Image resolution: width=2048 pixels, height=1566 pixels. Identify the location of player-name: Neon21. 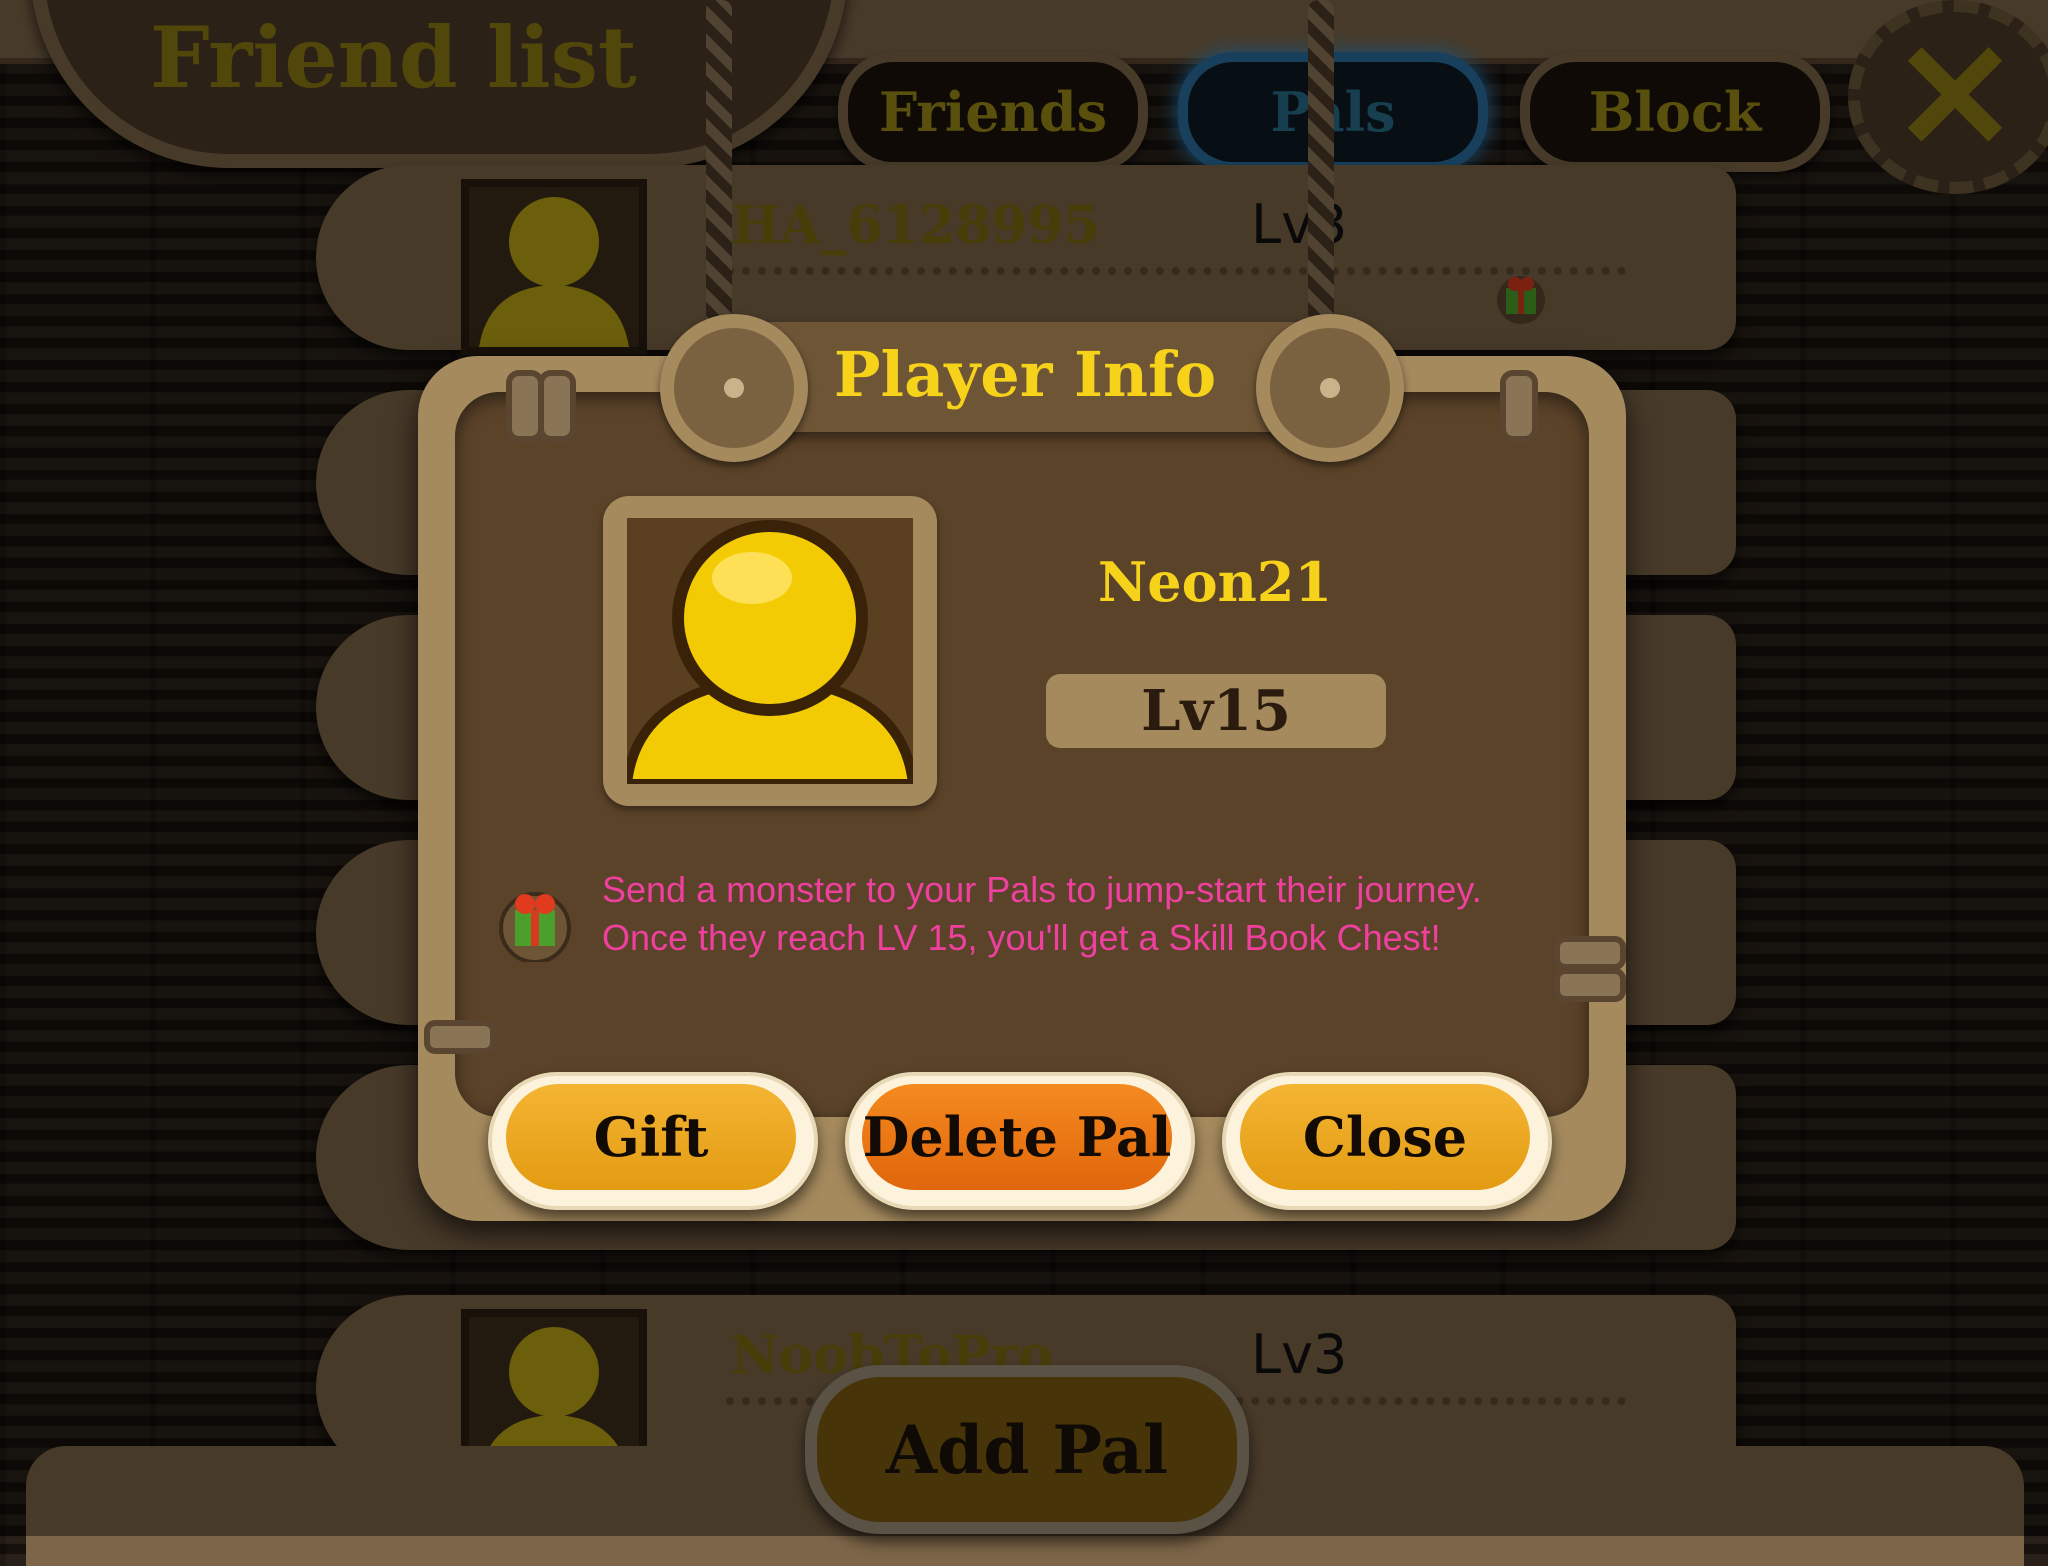
(1215, 582).